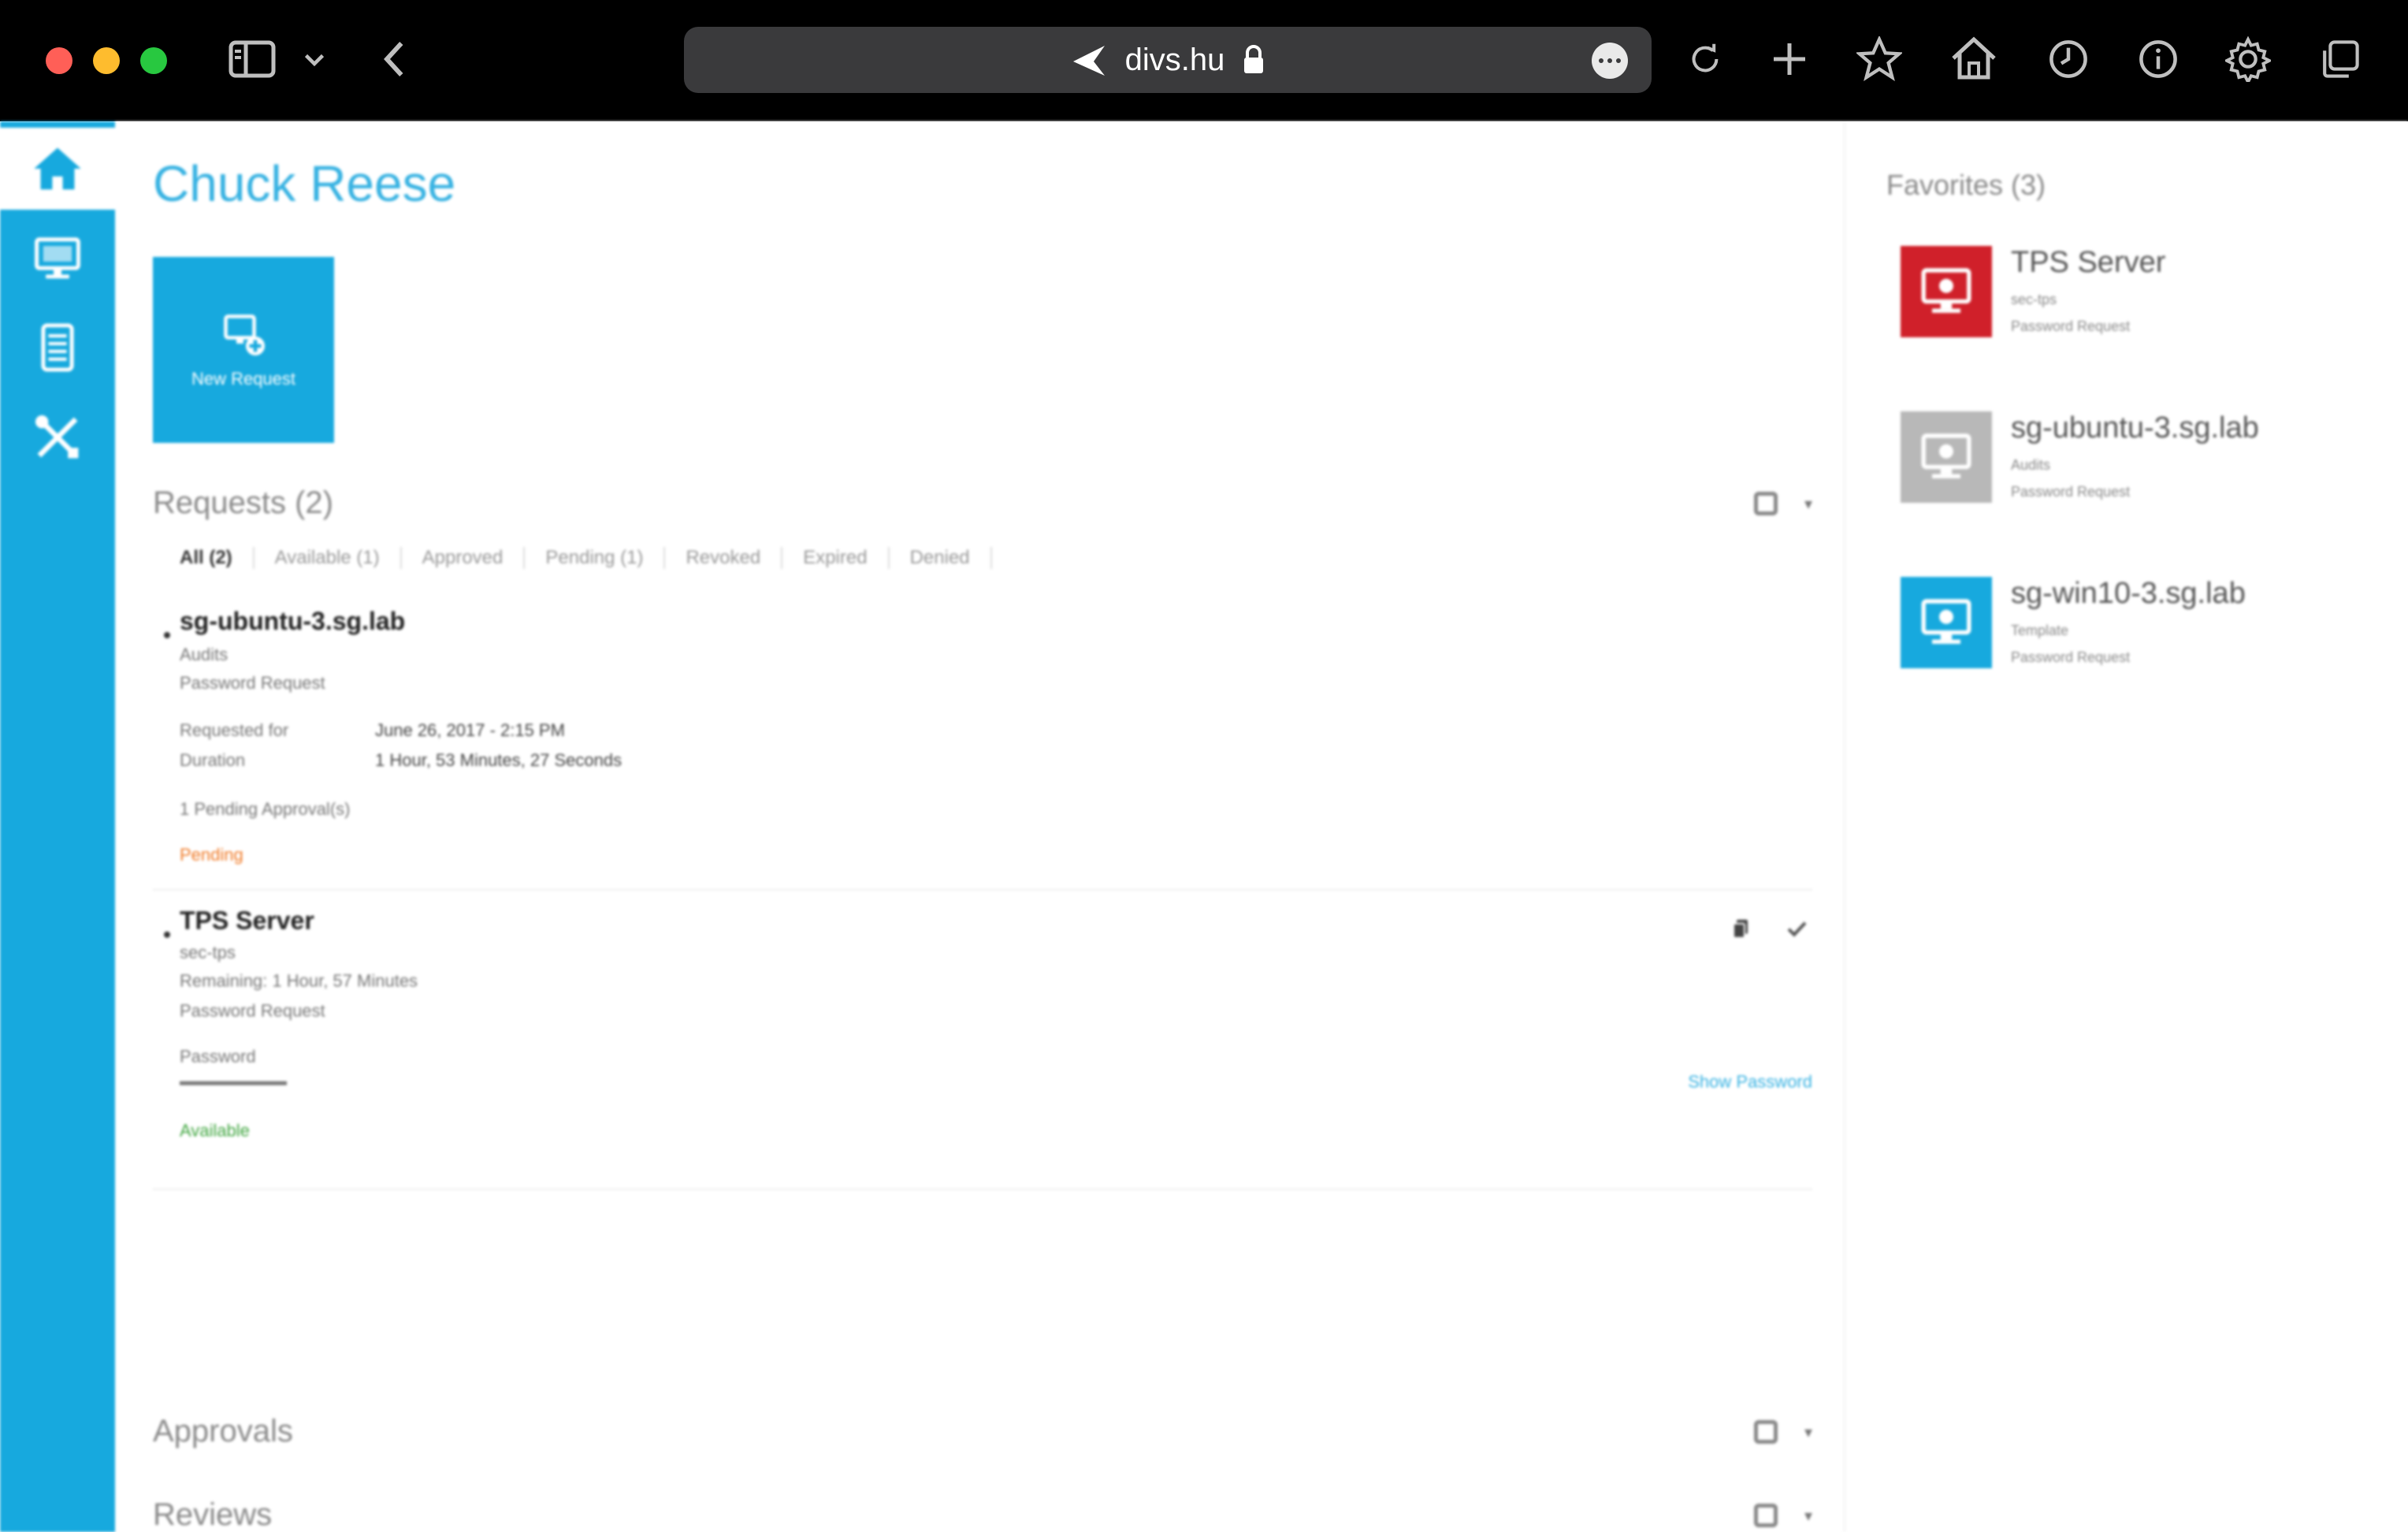  What do you see at coordinates (245, 334) in the screenshot?
I see `new-request-icon` at bounding box center [245, 334].